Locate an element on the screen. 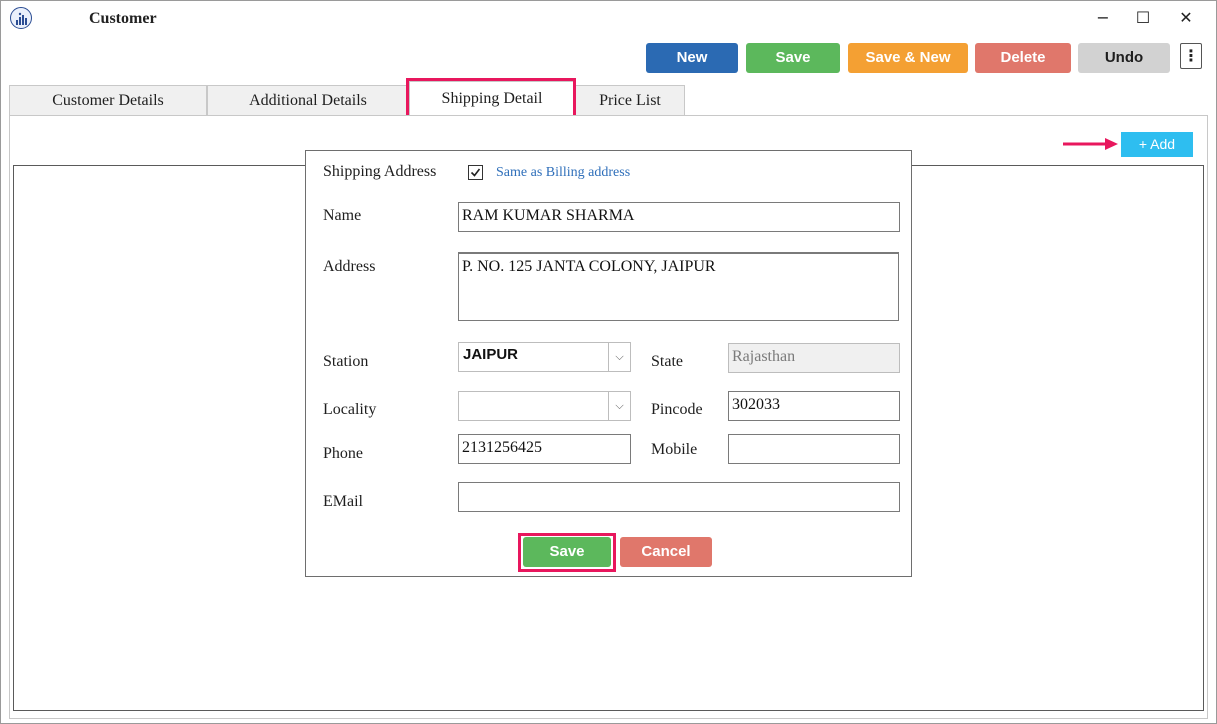  address-label: Address is located at coordinates (349, 266).